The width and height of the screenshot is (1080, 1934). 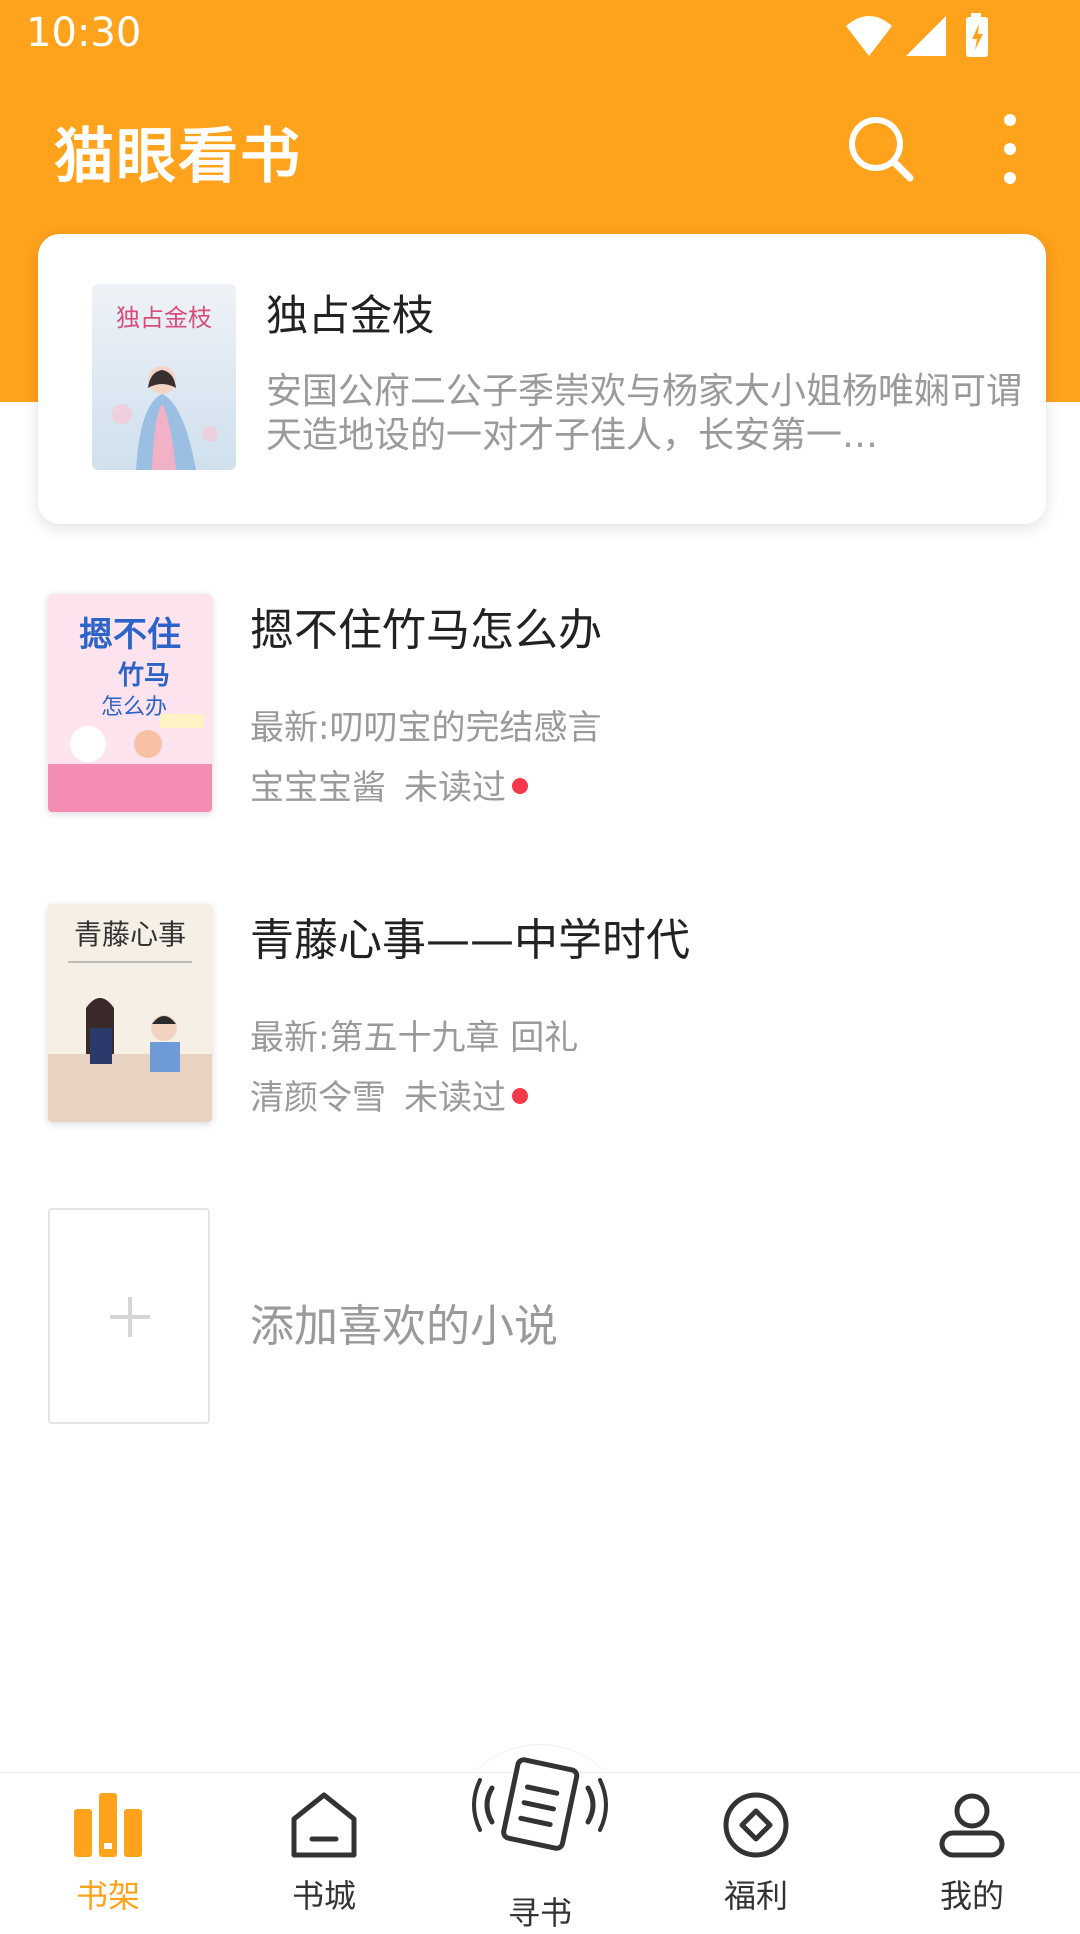 I want to click on tab-label: 书架, so click(x=107, y=1896).